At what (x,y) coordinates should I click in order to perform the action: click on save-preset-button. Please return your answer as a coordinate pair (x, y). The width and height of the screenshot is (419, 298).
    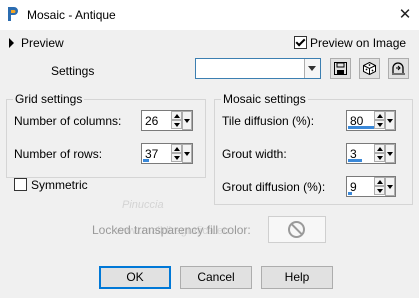
    Looking at the image, I should click on (340, 68).